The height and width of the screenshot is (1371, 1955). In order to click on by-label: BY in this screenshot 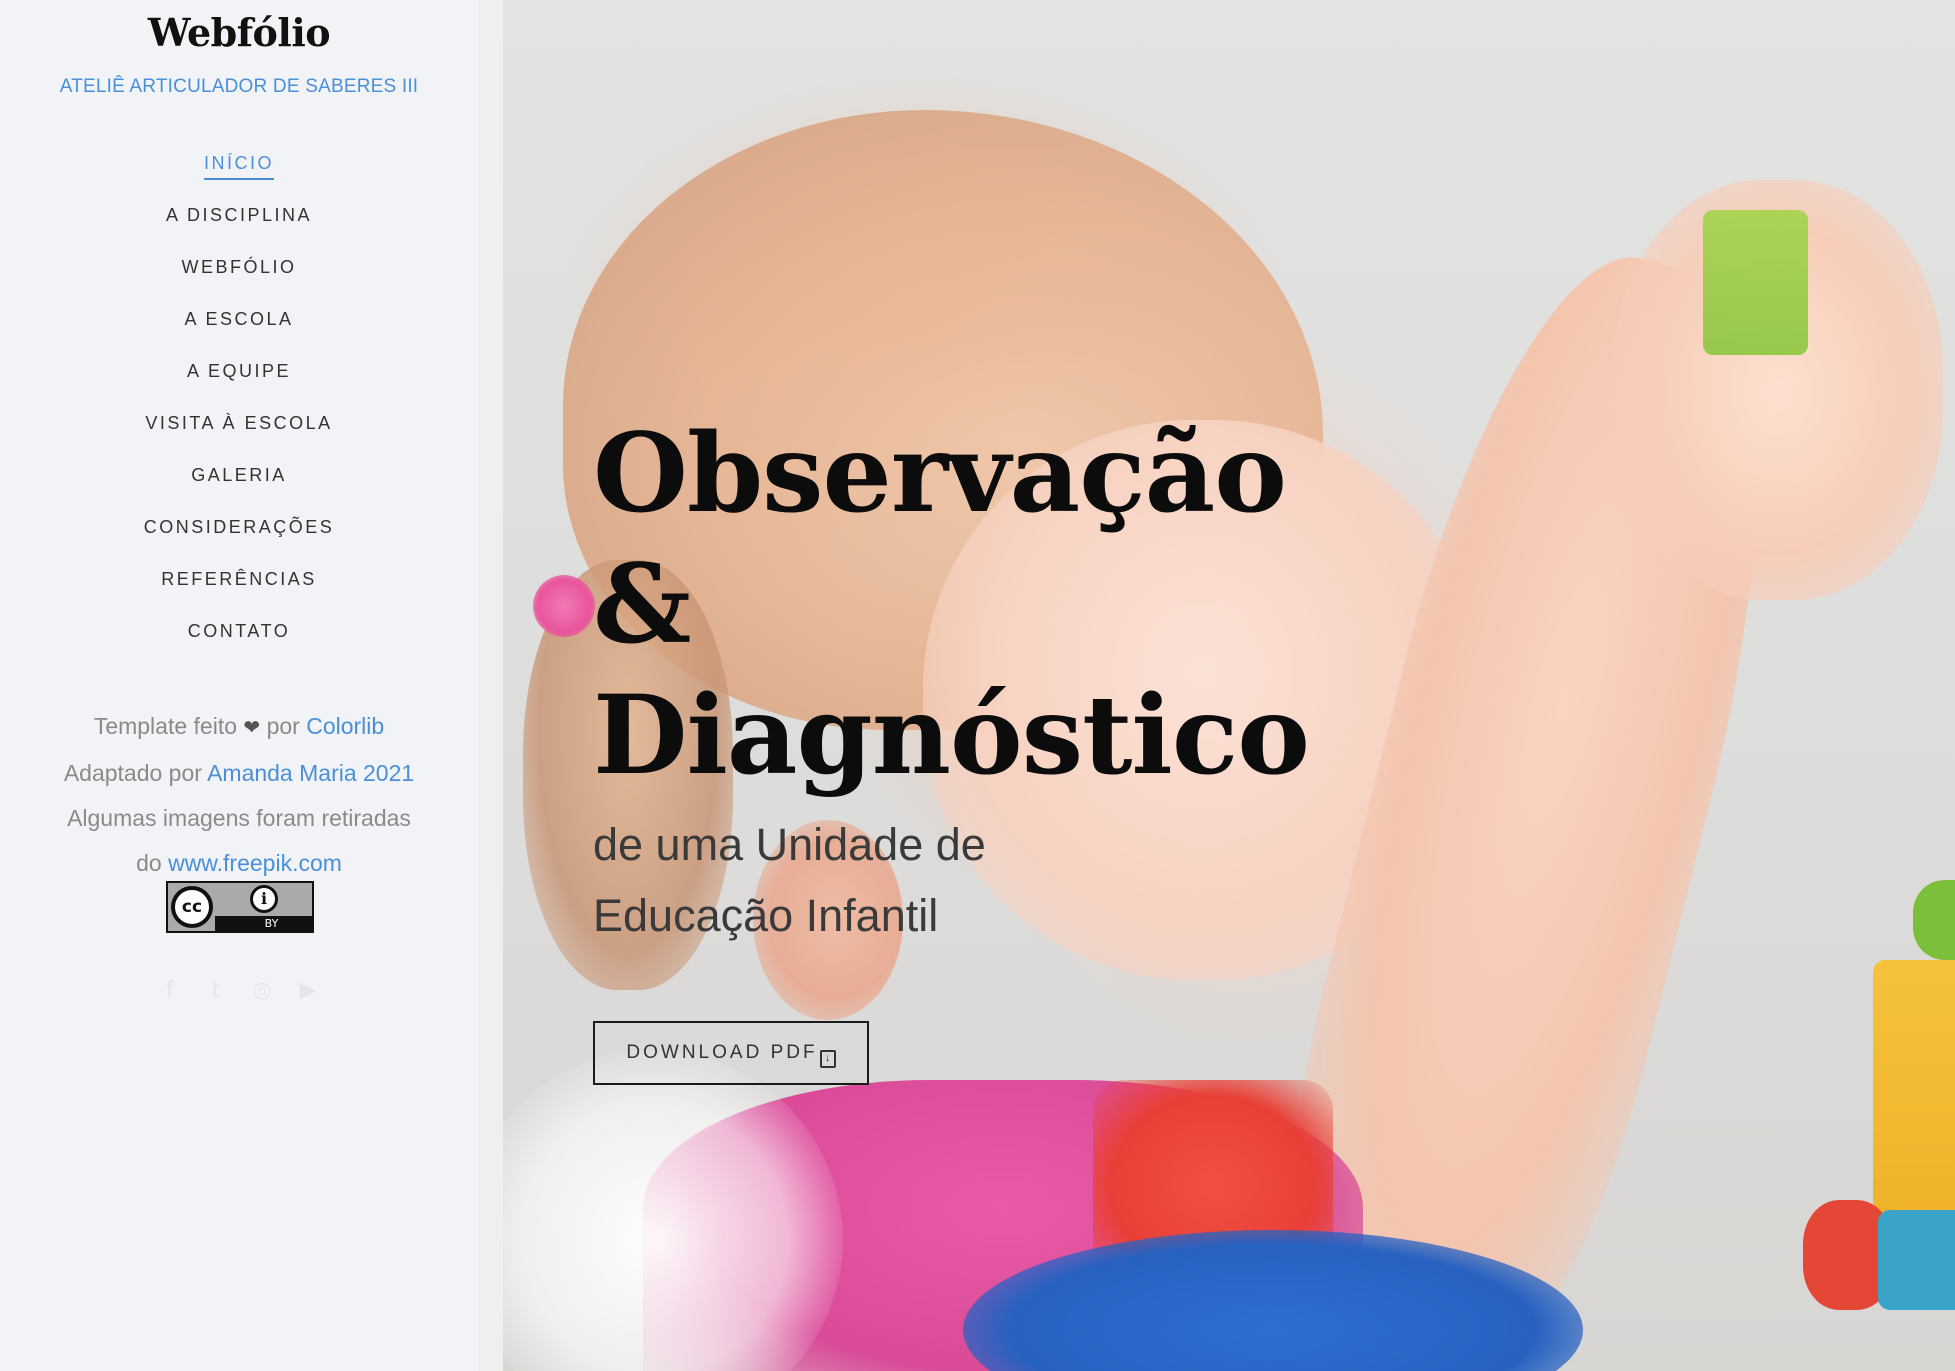, I will do `click(263, 923)`.